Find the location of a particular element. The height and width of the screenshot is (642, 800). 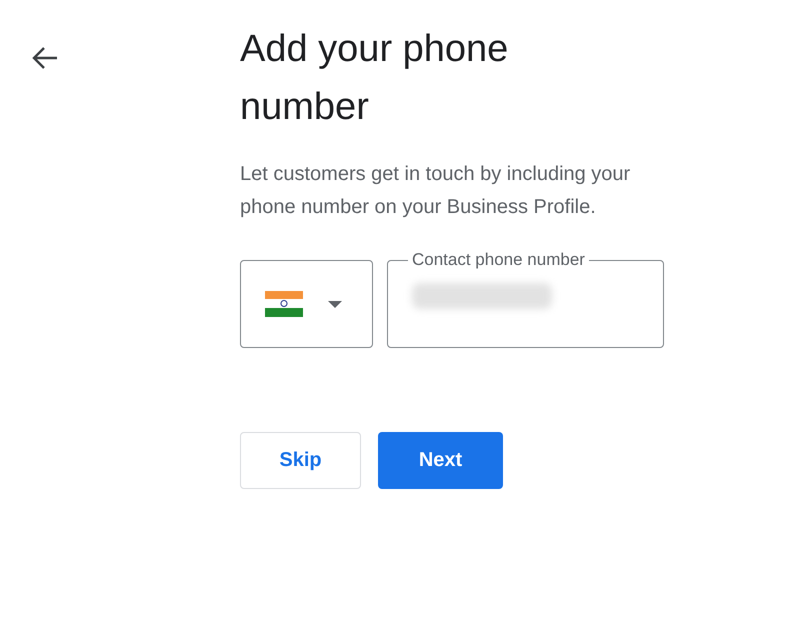

phone-number-field: Contact phone number is located at coordinates (525, 299).